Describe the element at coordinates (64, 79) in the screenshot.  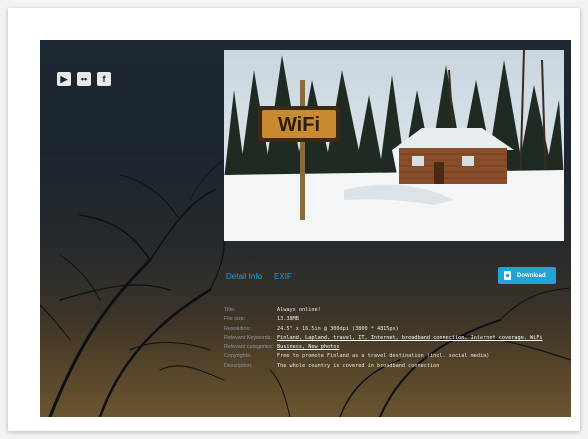
I see `youtube-icon: ▶` at that location.